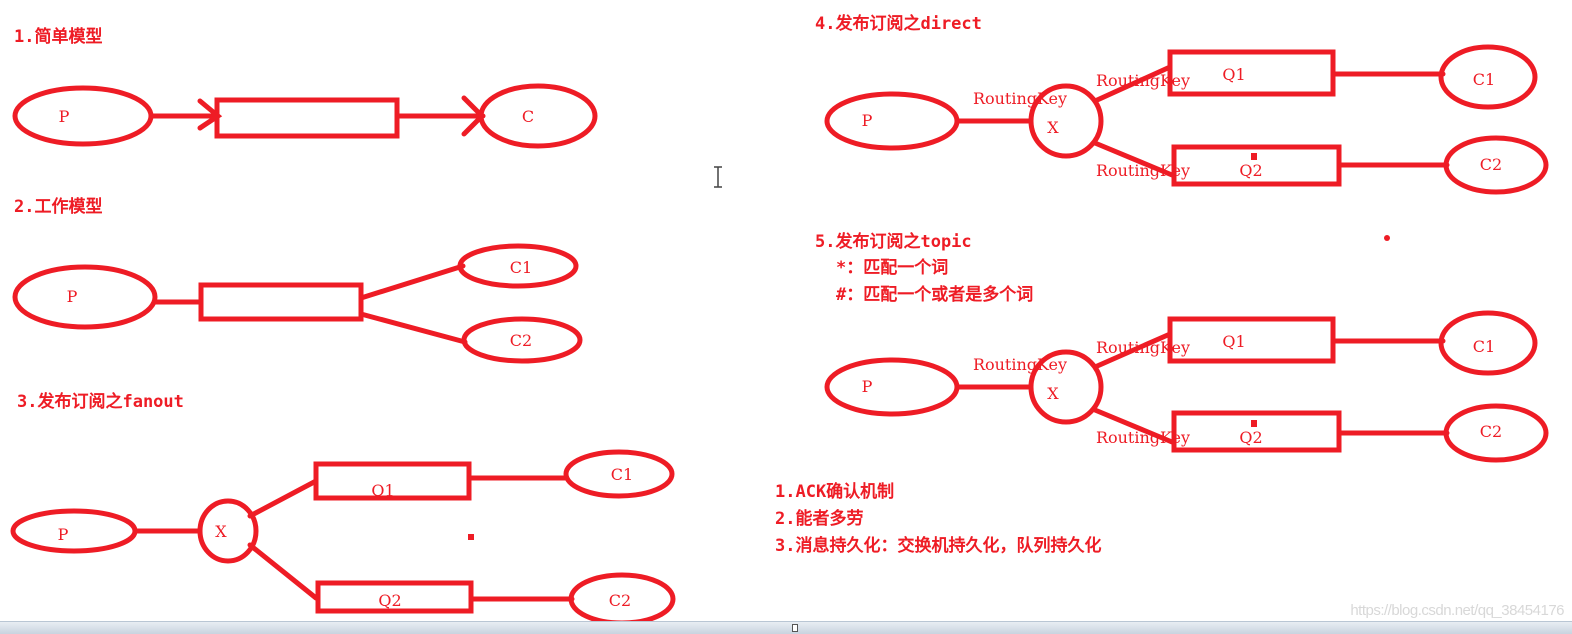 This screenshot has width=1572, height=634. Describe the element at coordinates (892, 268) in the screenshot. I see `topic-note: *：匹配一个词` at that location.